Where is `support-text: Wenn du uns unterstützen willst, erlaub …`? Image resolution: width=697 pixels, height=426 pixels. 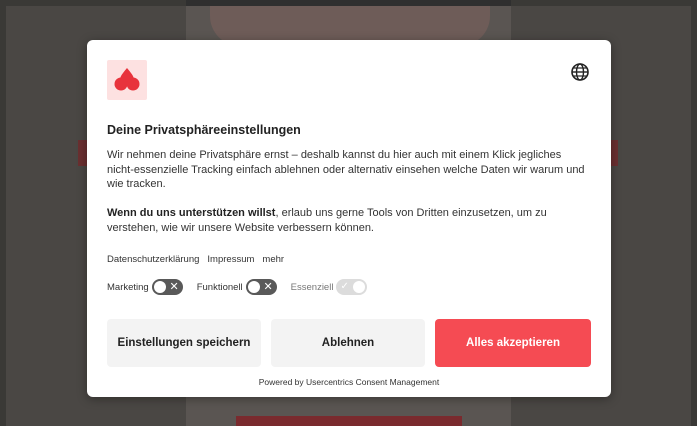 support-text: Wenn du uns unterstützen willst, erlaub … is located at coordinates (347, 220).